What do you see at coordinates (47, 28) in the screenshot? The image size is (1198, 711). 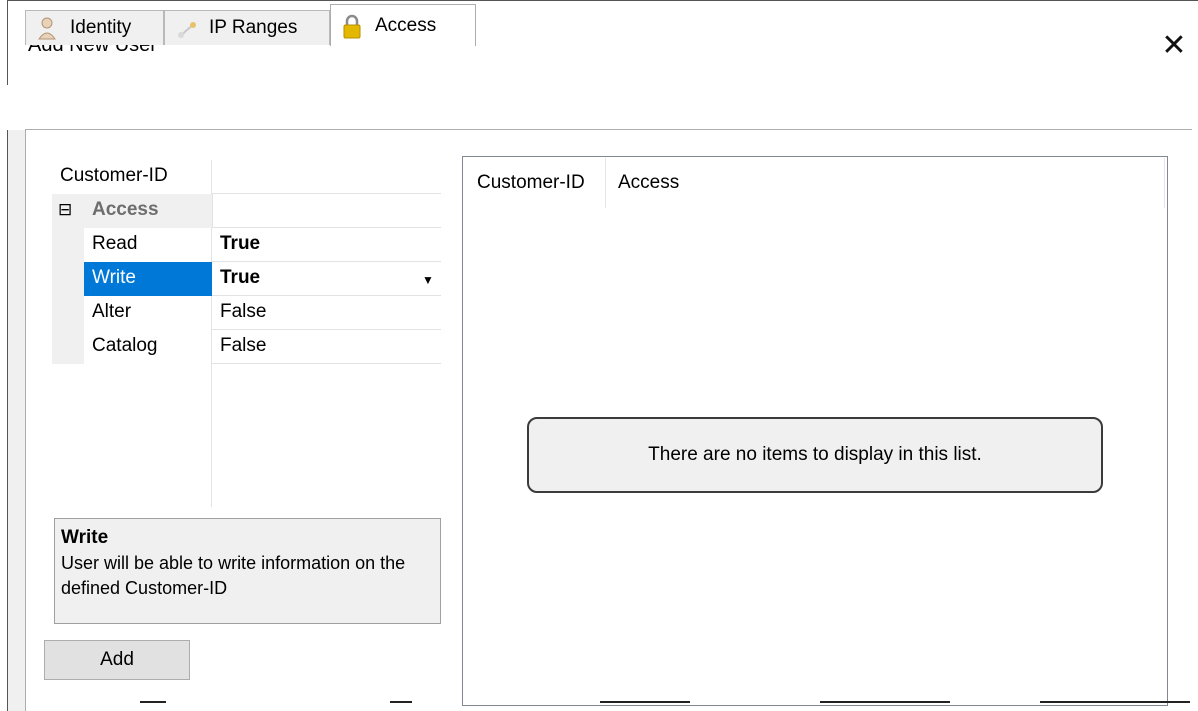 I see `user-icon` at bounding box center [47, 28].